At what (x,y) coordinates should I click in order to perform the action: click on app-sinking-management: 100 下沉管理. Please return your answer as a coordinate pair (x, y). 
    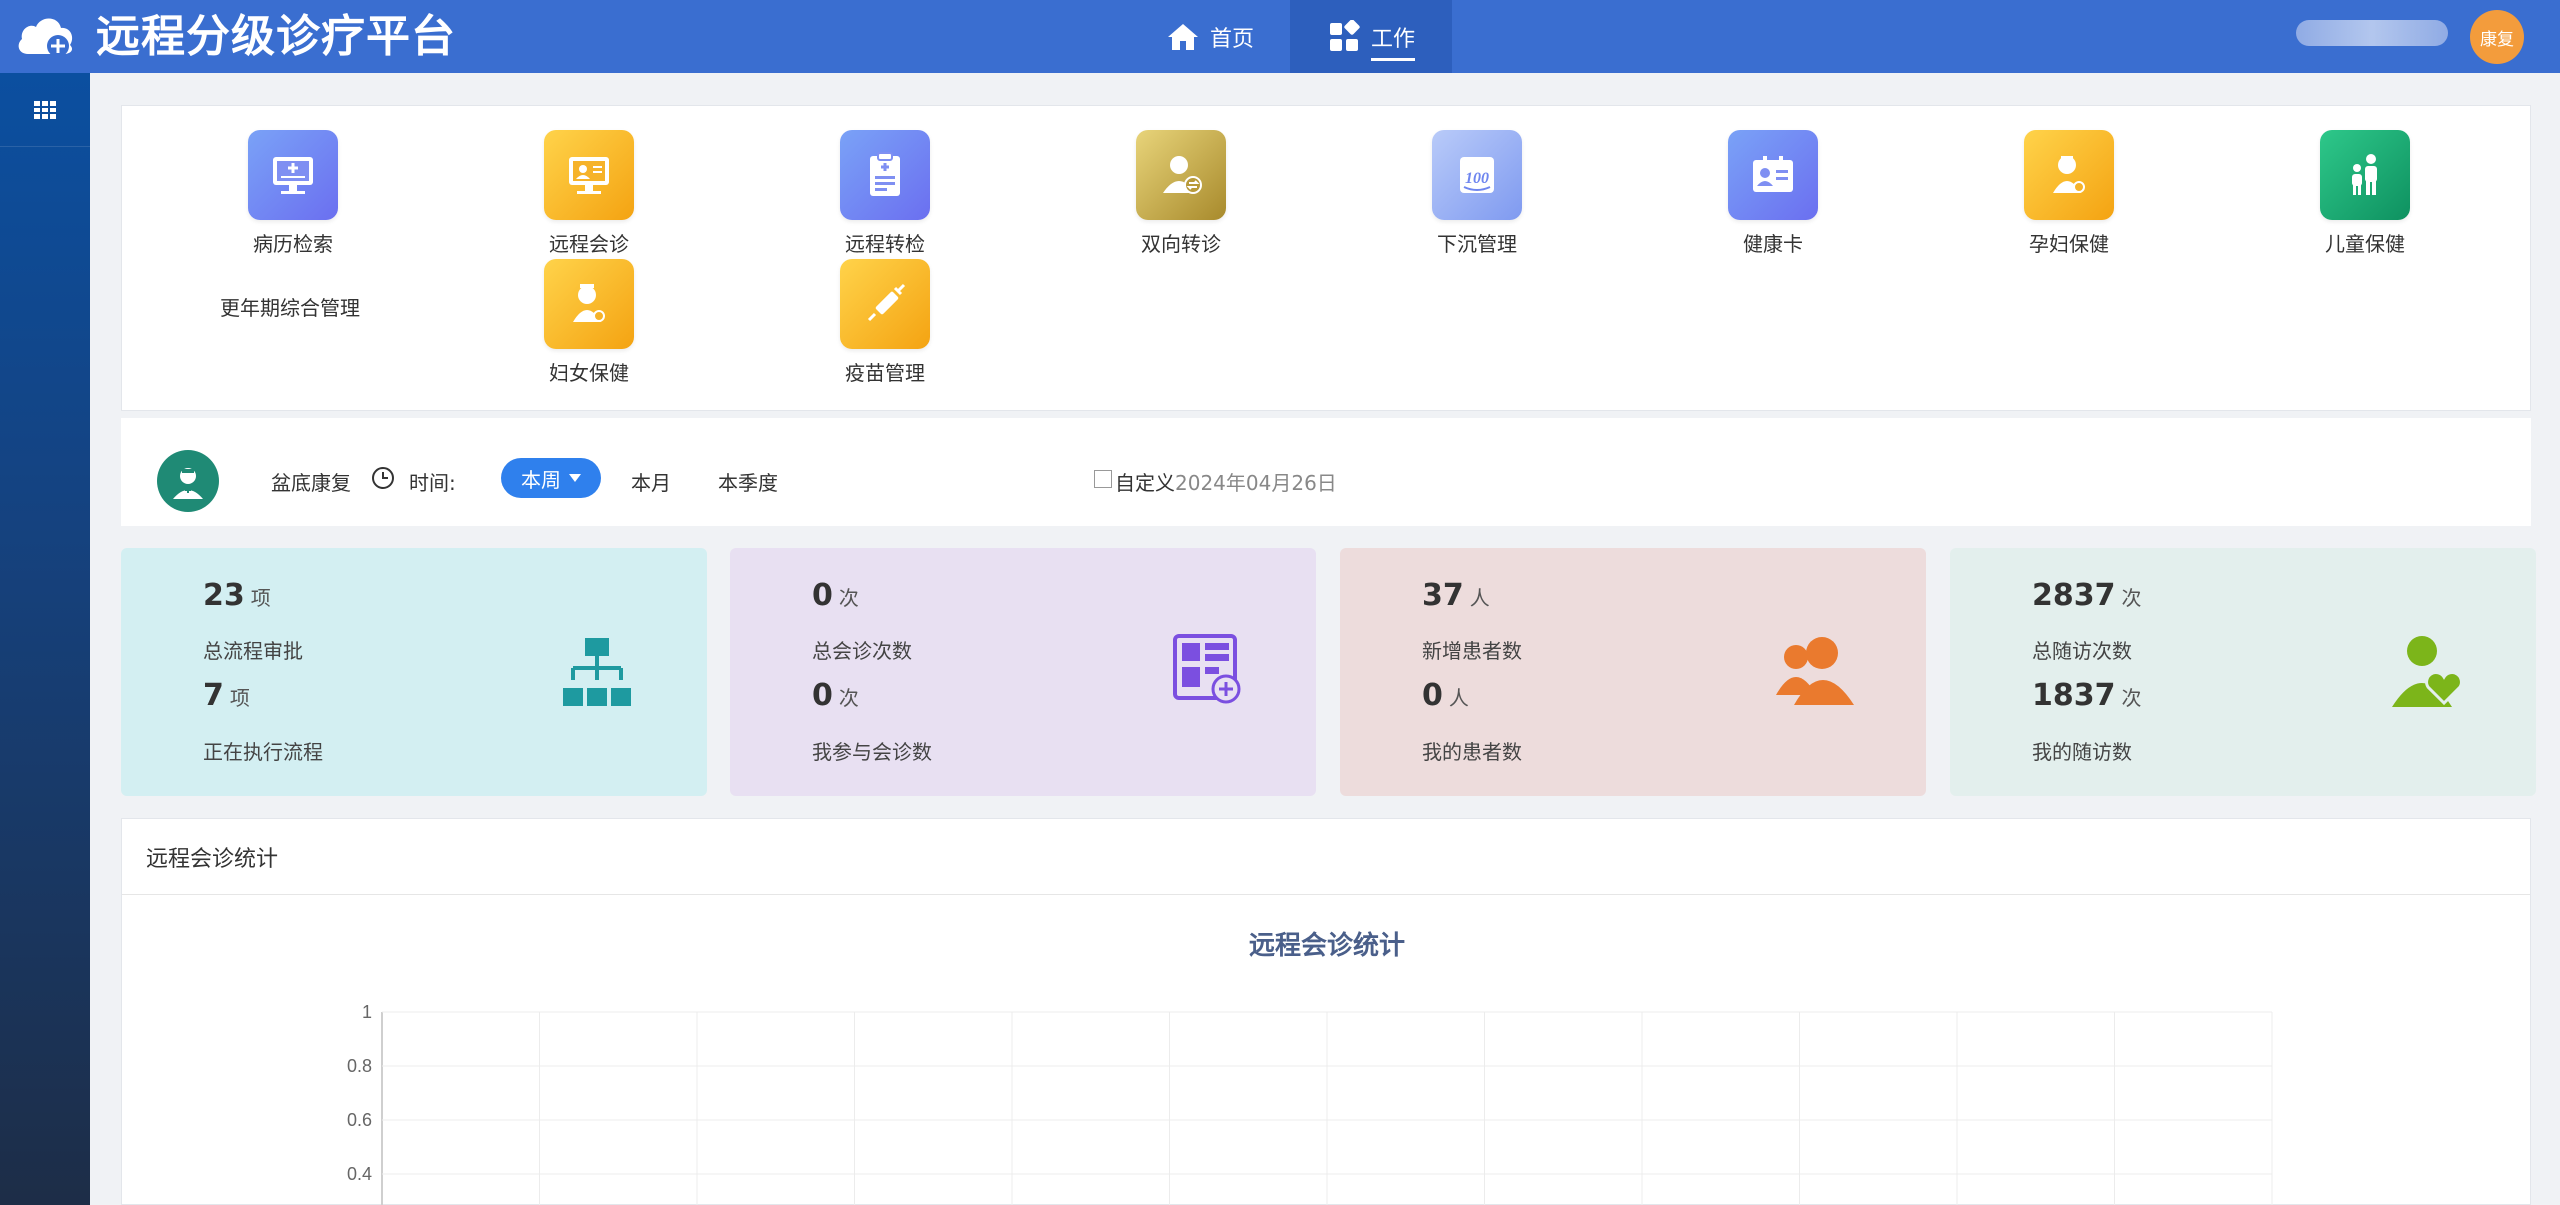
    Looking at the image, I should click on (1477, 193).